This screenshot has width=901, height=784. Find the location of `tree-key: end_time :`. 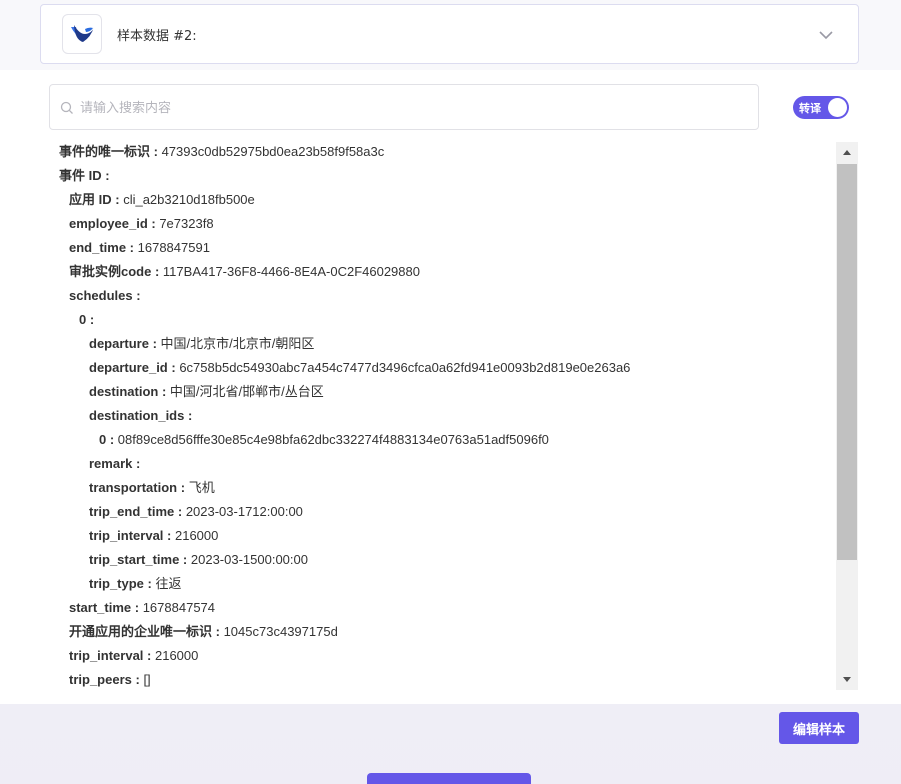

tree-key: end_time : is located at coordinates (102, 247).